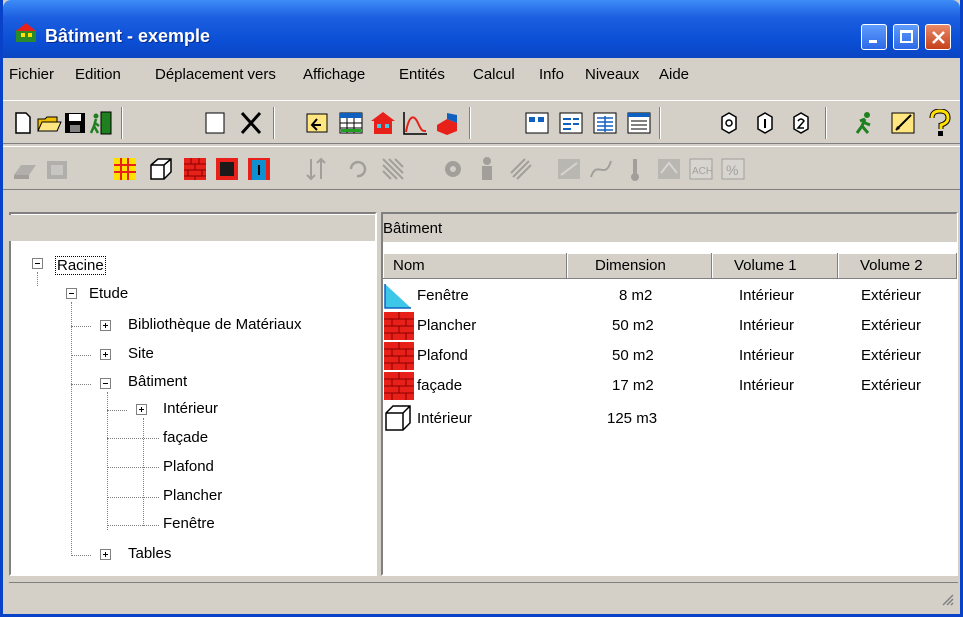  What do you see at coordinates (521, 169) in the screenshot?
I see `chemical-icon` at bounding box center [521, 169].